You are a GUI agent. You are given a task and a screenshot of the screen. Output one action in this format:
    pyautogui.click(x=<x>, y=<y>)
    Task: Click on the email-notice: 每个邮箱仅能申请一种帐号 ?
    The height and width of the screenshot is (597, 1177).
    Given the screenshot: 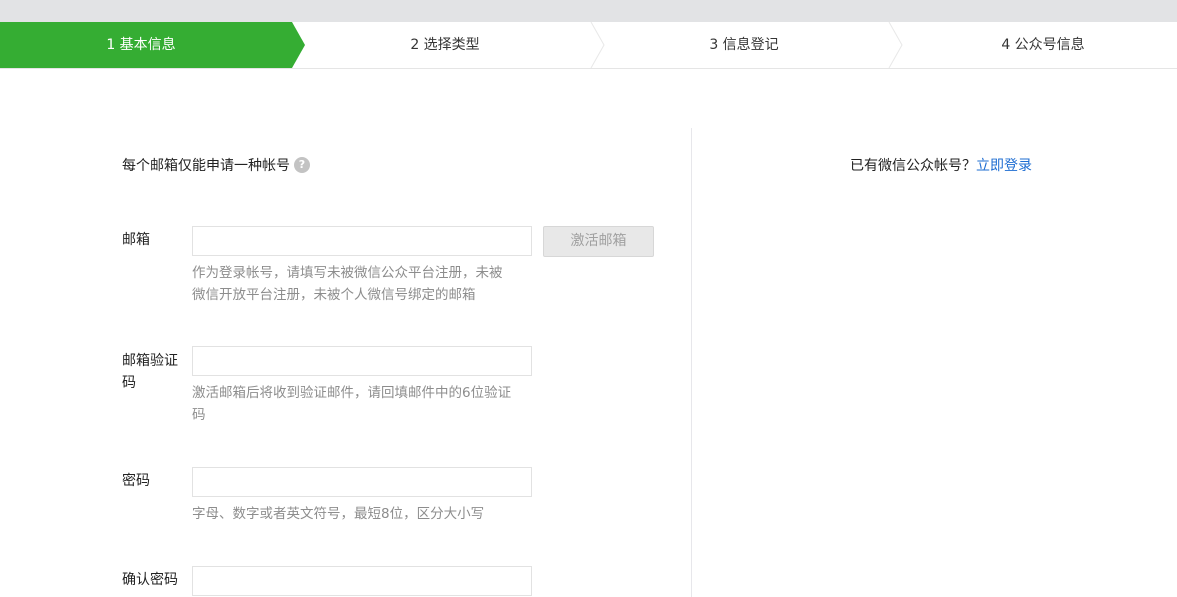 What is the action you would take?
    pyautogui.click(x=216, y=165)
    